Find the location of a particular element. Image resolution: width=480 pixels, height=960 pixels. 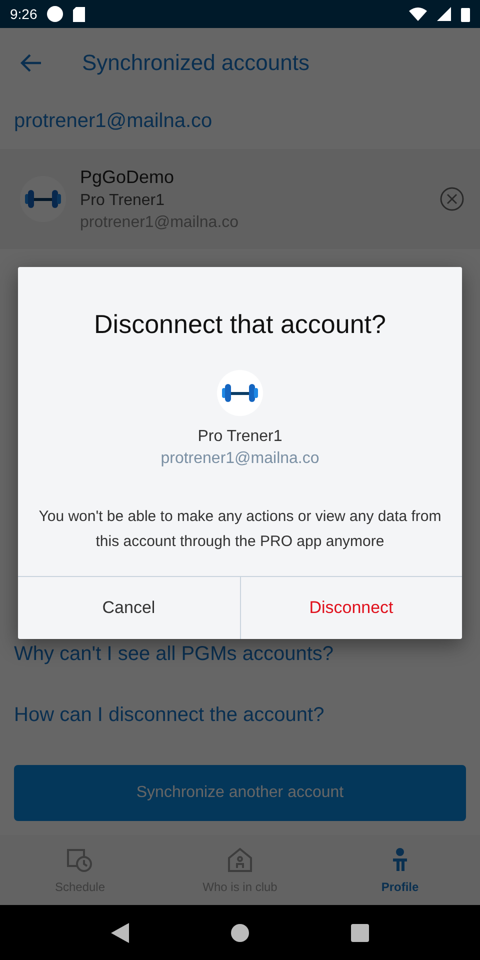

dialog-account-name: Pro Trener1 is located at coordinates (240, 437).